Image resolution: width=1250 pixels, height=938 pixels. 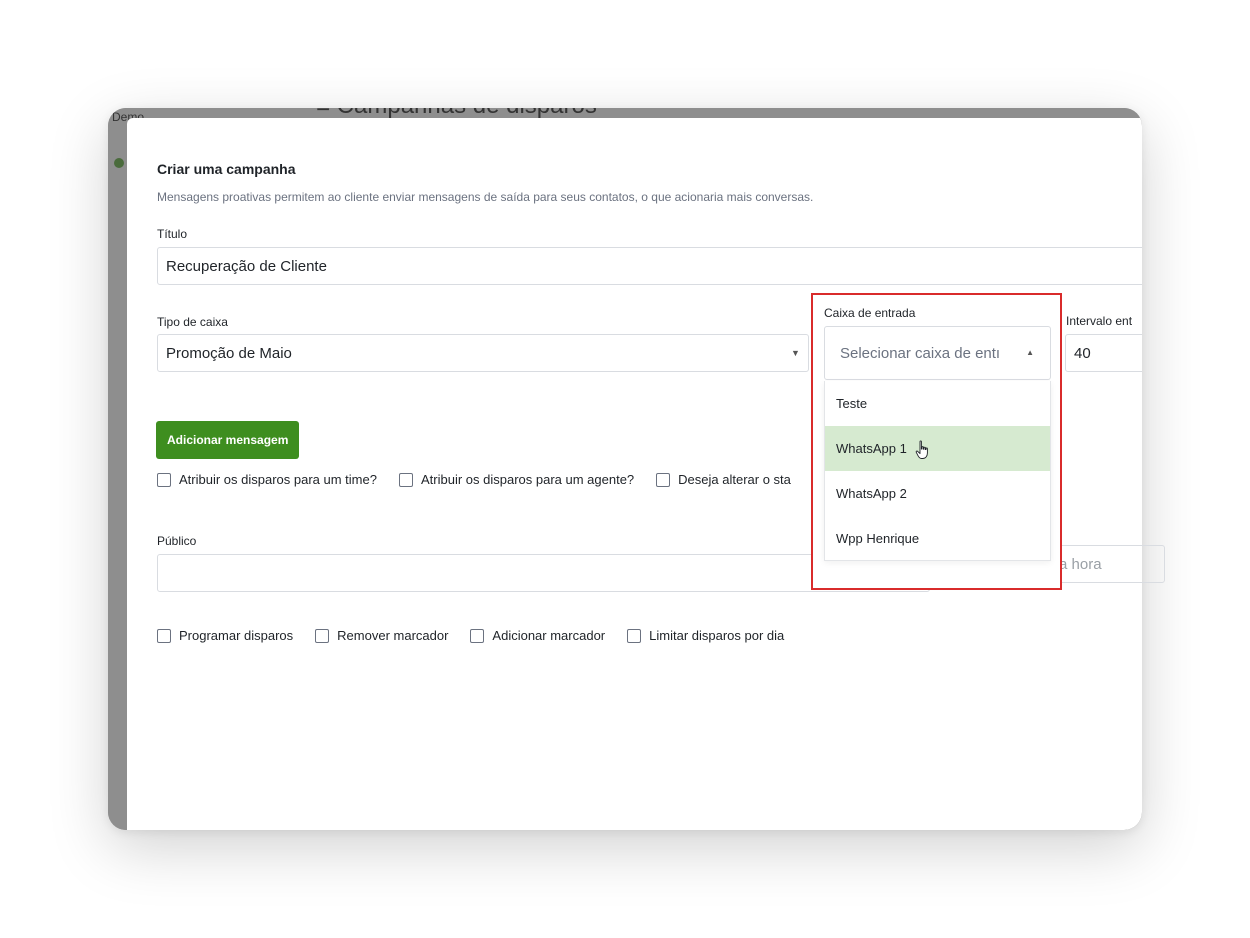 What do you see at coordinates (228, 440) in the screenshot?
I see `add-message-button: Adicionar mensagem` at bounding box center [228, 440].